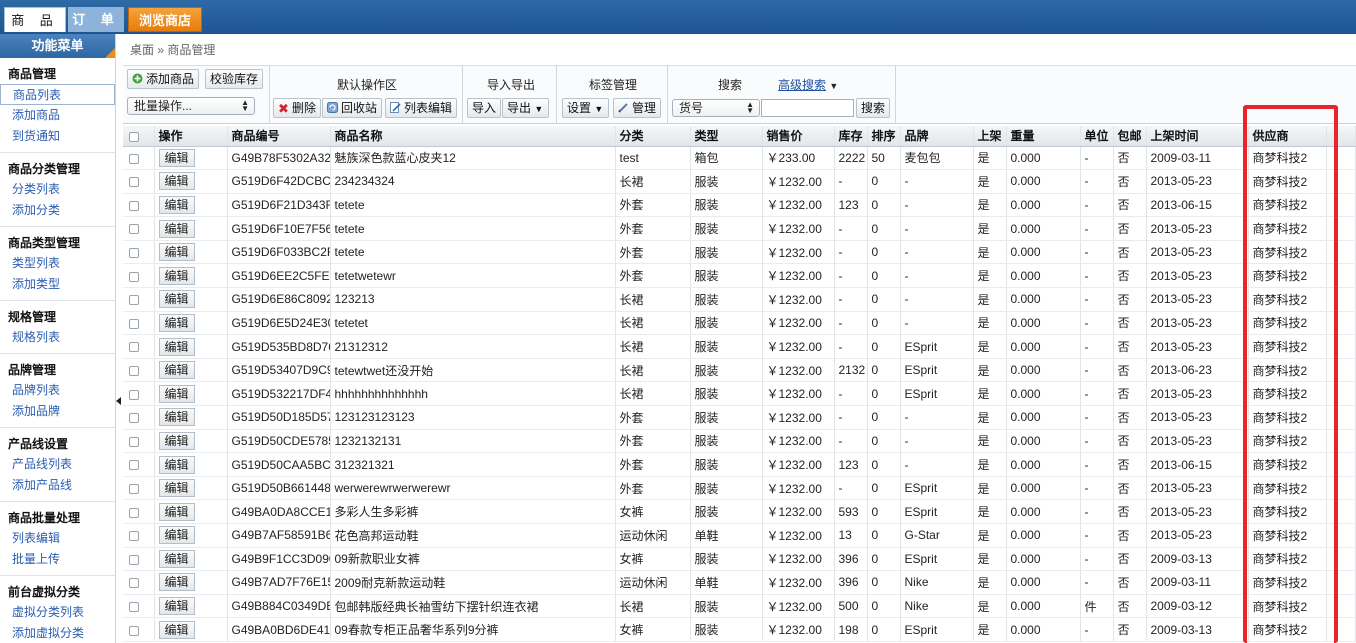 Image resolution: width=1356 pixels, height=643 pixels. I want to click on recycle-bin-button: 回收站, so click(352, 108).